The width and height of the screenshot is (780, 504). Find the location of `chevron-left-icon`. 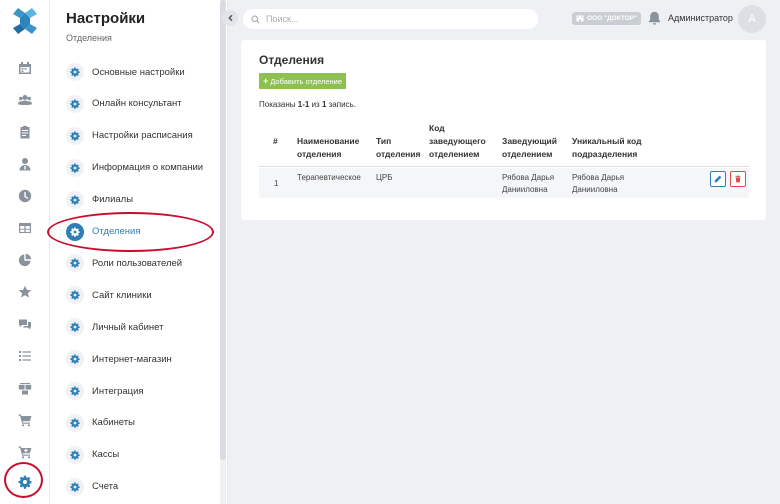

chevron-left-icon is located at coordinates (230, 18).